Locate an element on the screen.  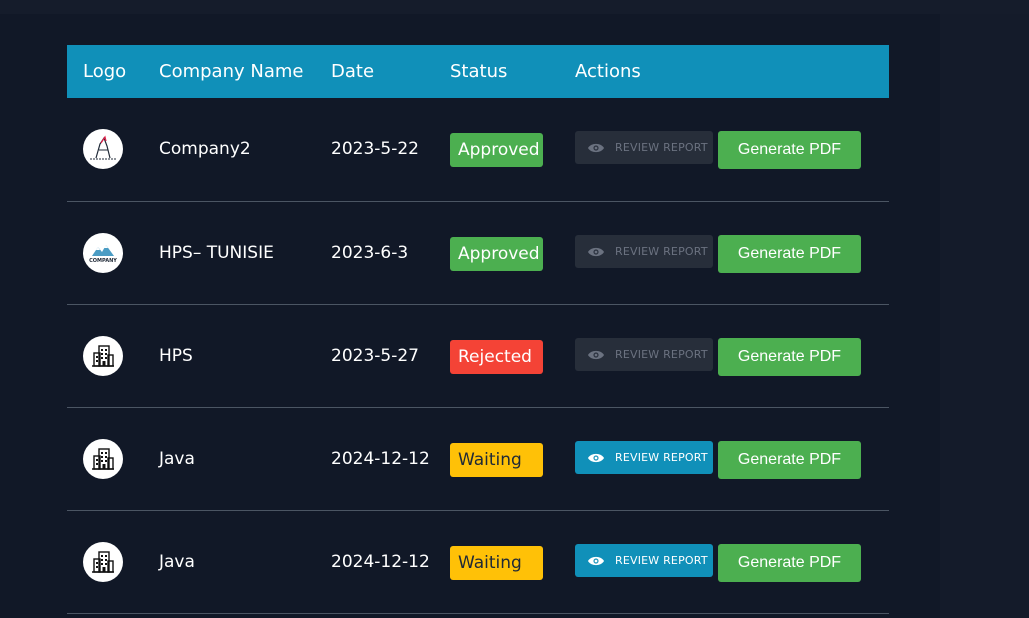
table-header: Logo Company Name Date Status Actions is located at coordinates (478, 71).